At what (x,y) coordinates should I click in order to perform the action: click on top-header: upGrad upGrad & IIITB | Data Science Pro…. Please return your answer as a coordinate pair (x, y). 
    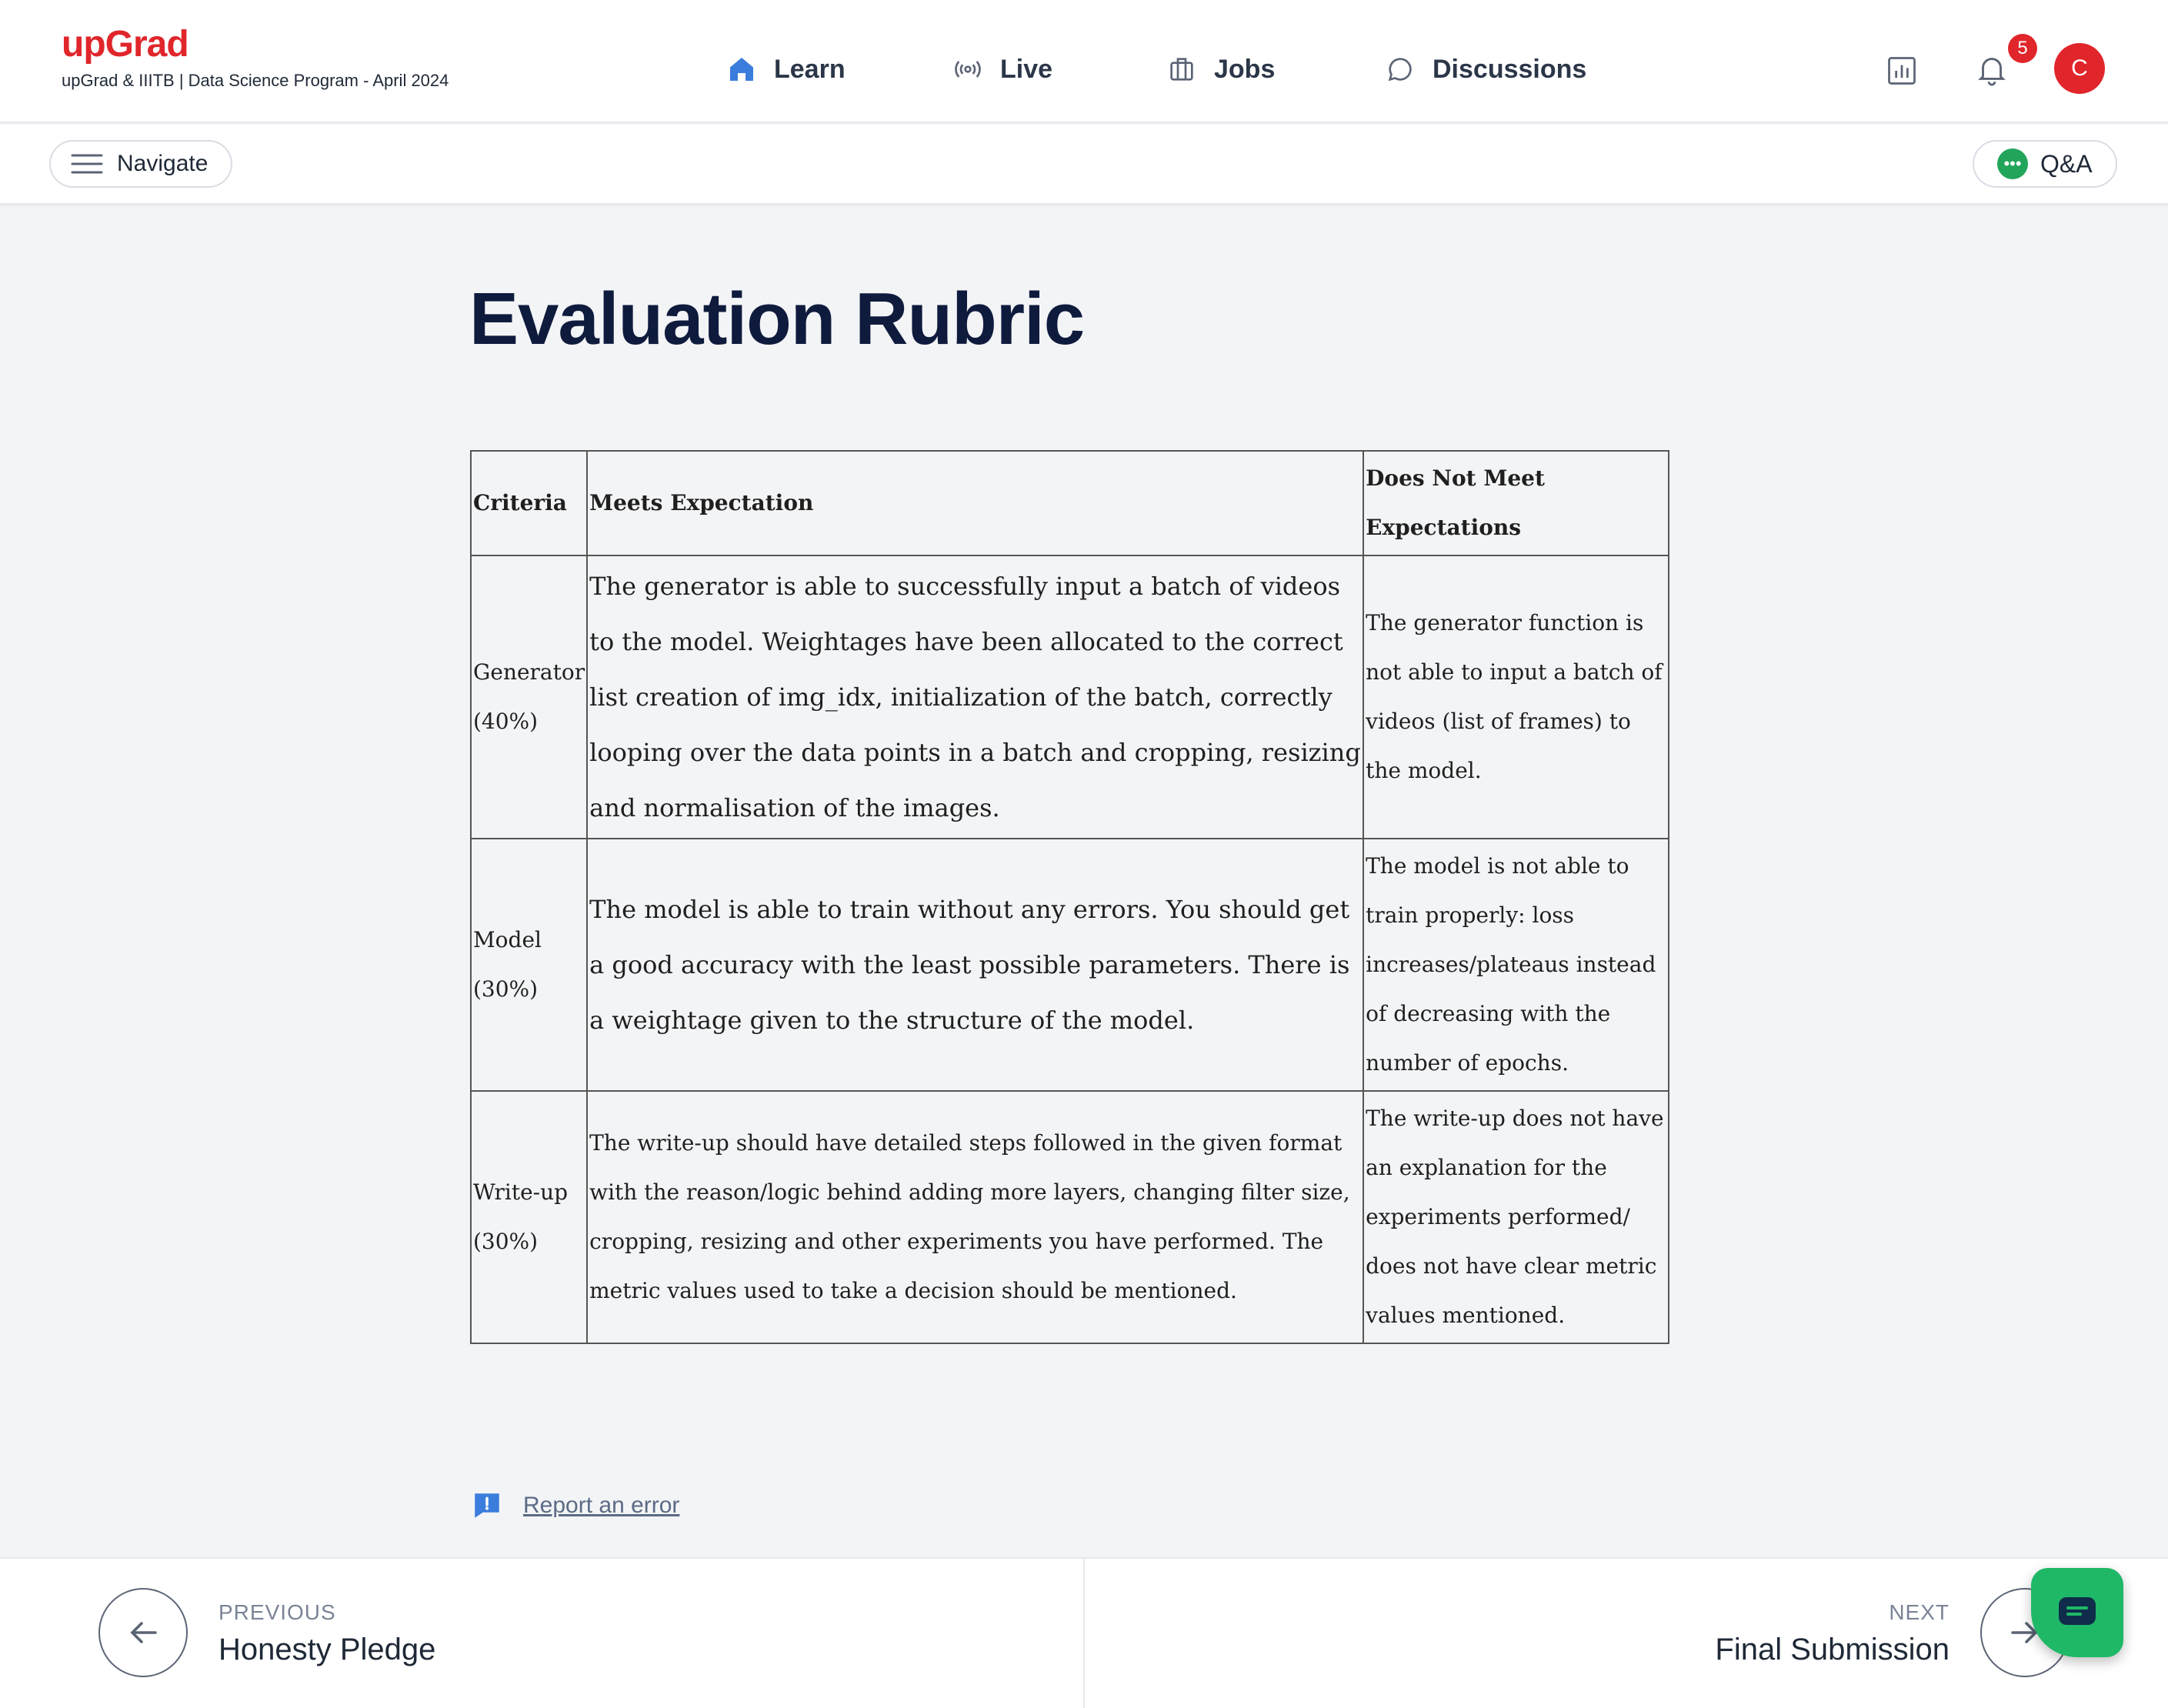
    Looking at the image, I should click on (1084, 62).